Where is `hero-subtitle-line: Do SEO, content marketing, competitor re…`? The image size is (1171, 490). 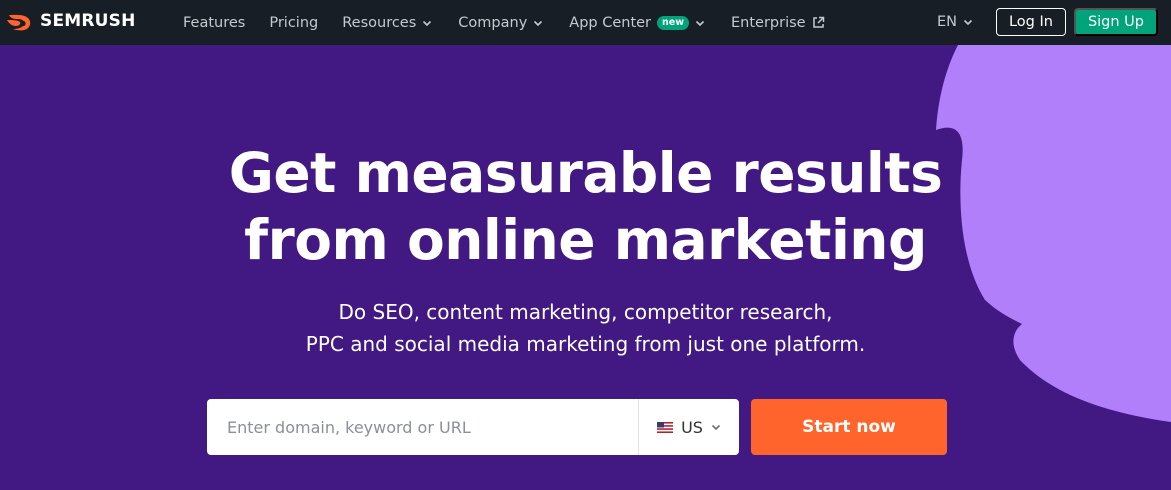 hero-subtitle-line: Do SEO, content marketing, competitor re… is located at coordinates (585, 312).